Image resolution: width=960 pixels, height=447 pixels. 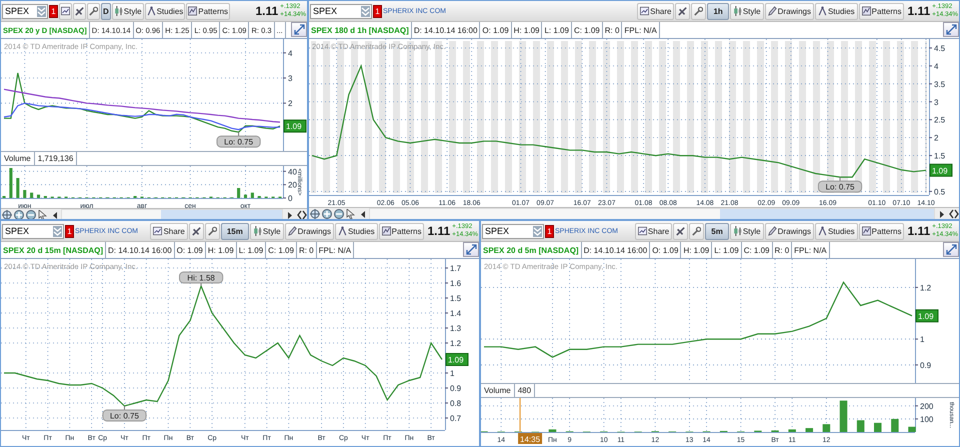 What do you see at coordinates (718, 11) in the screenshot?
I see `timeframe-button: 1h` at bounding box center [718, 11].